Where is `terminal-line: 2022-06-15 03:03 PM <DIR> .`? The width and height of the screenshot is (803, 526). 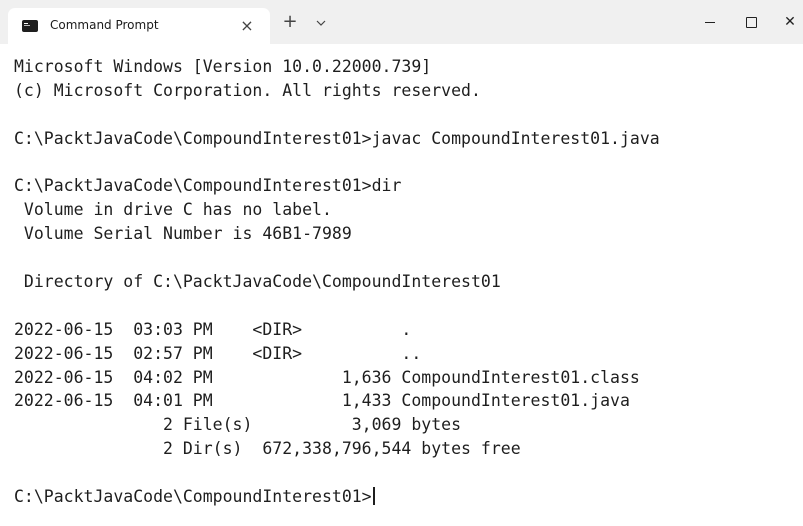 terminal-line: 2022-06-15 03:03 PM <DIR> . is located at coordinates (213, 329).